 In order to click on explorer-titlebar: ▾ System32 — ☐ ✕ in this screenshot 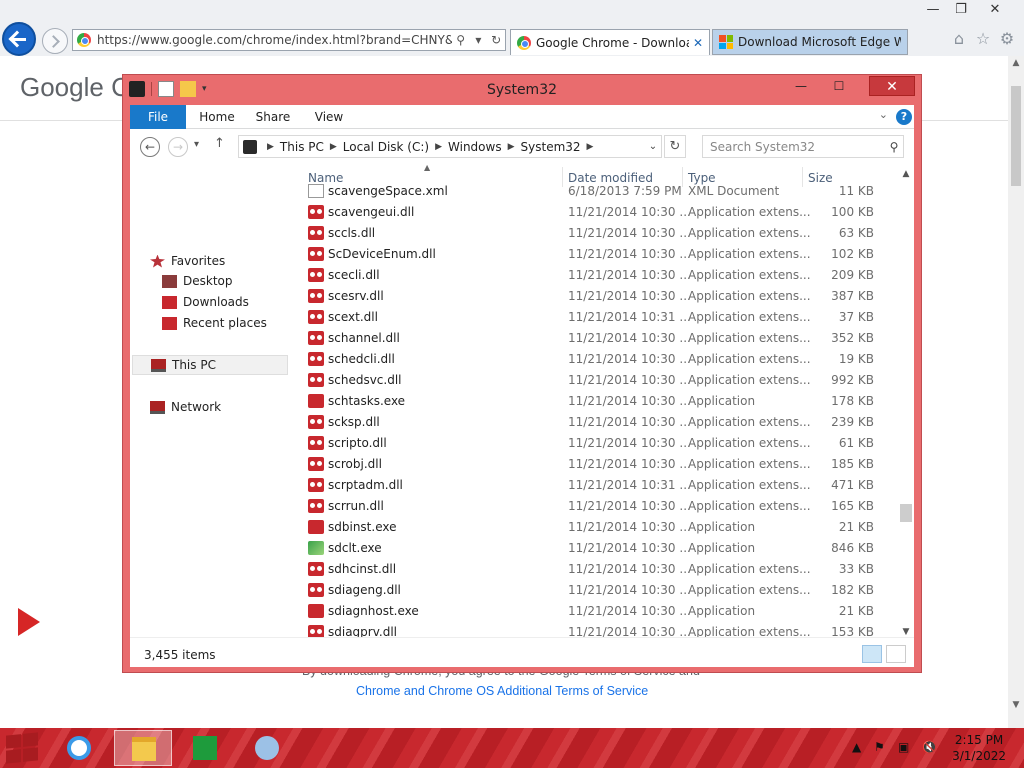, I will do `click(522, 90)`.